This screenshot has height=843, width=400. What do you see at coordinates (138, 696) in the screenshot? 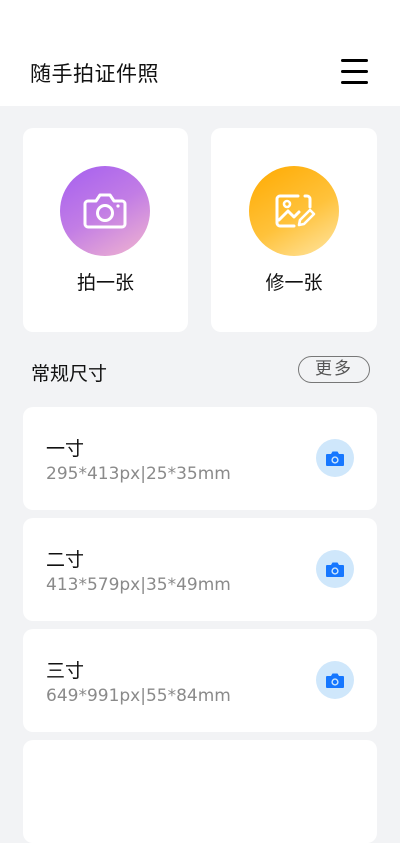
I see `size-spec: 649*991px|55*84mm` at bounding box center [138, 696].